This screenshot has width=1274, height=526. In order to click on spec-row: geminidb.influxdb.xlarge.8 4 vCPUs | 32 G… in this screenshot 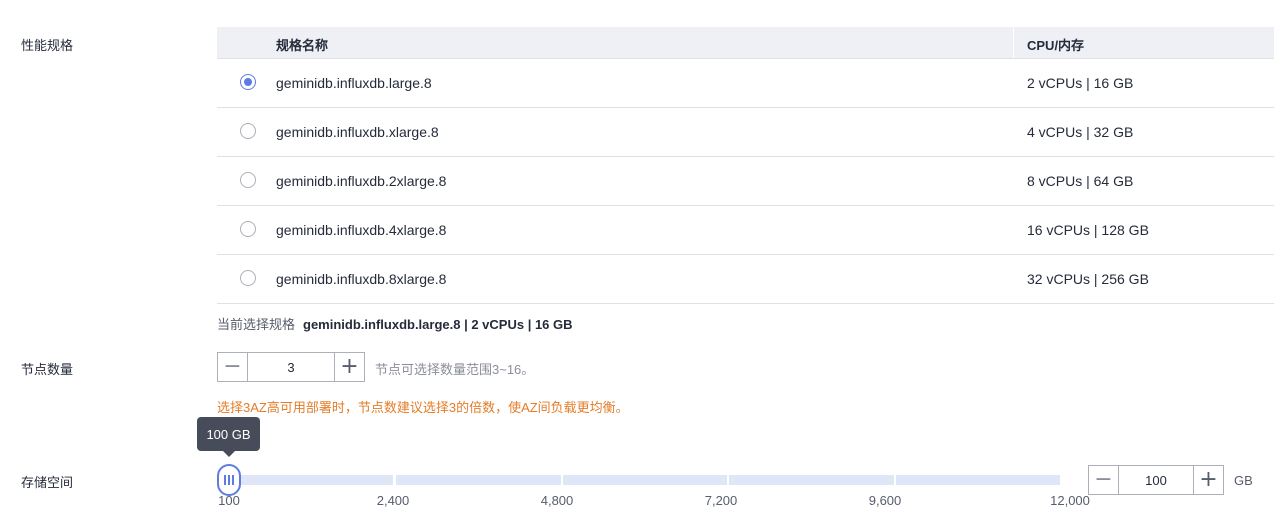, I will do `click(745, 132)`.